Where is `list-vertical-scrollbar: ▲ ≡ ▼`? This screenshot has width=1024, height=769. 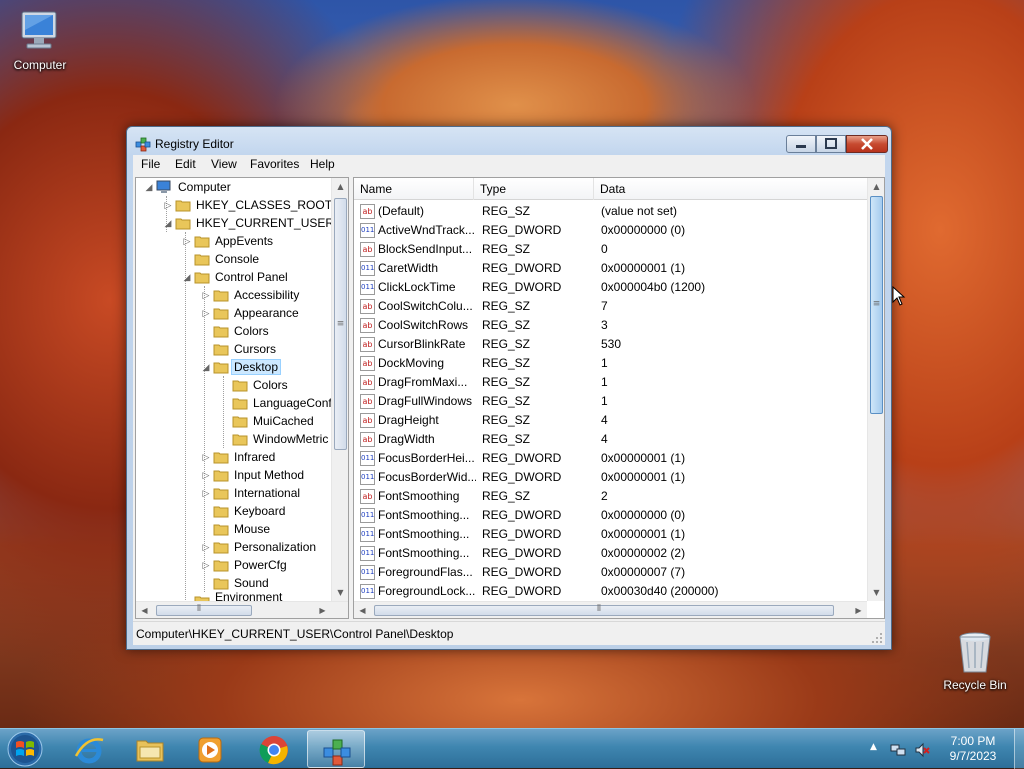
list-vertical-scrollbar: ▲ ≡ ▼ is located at coordinates (875, 389).